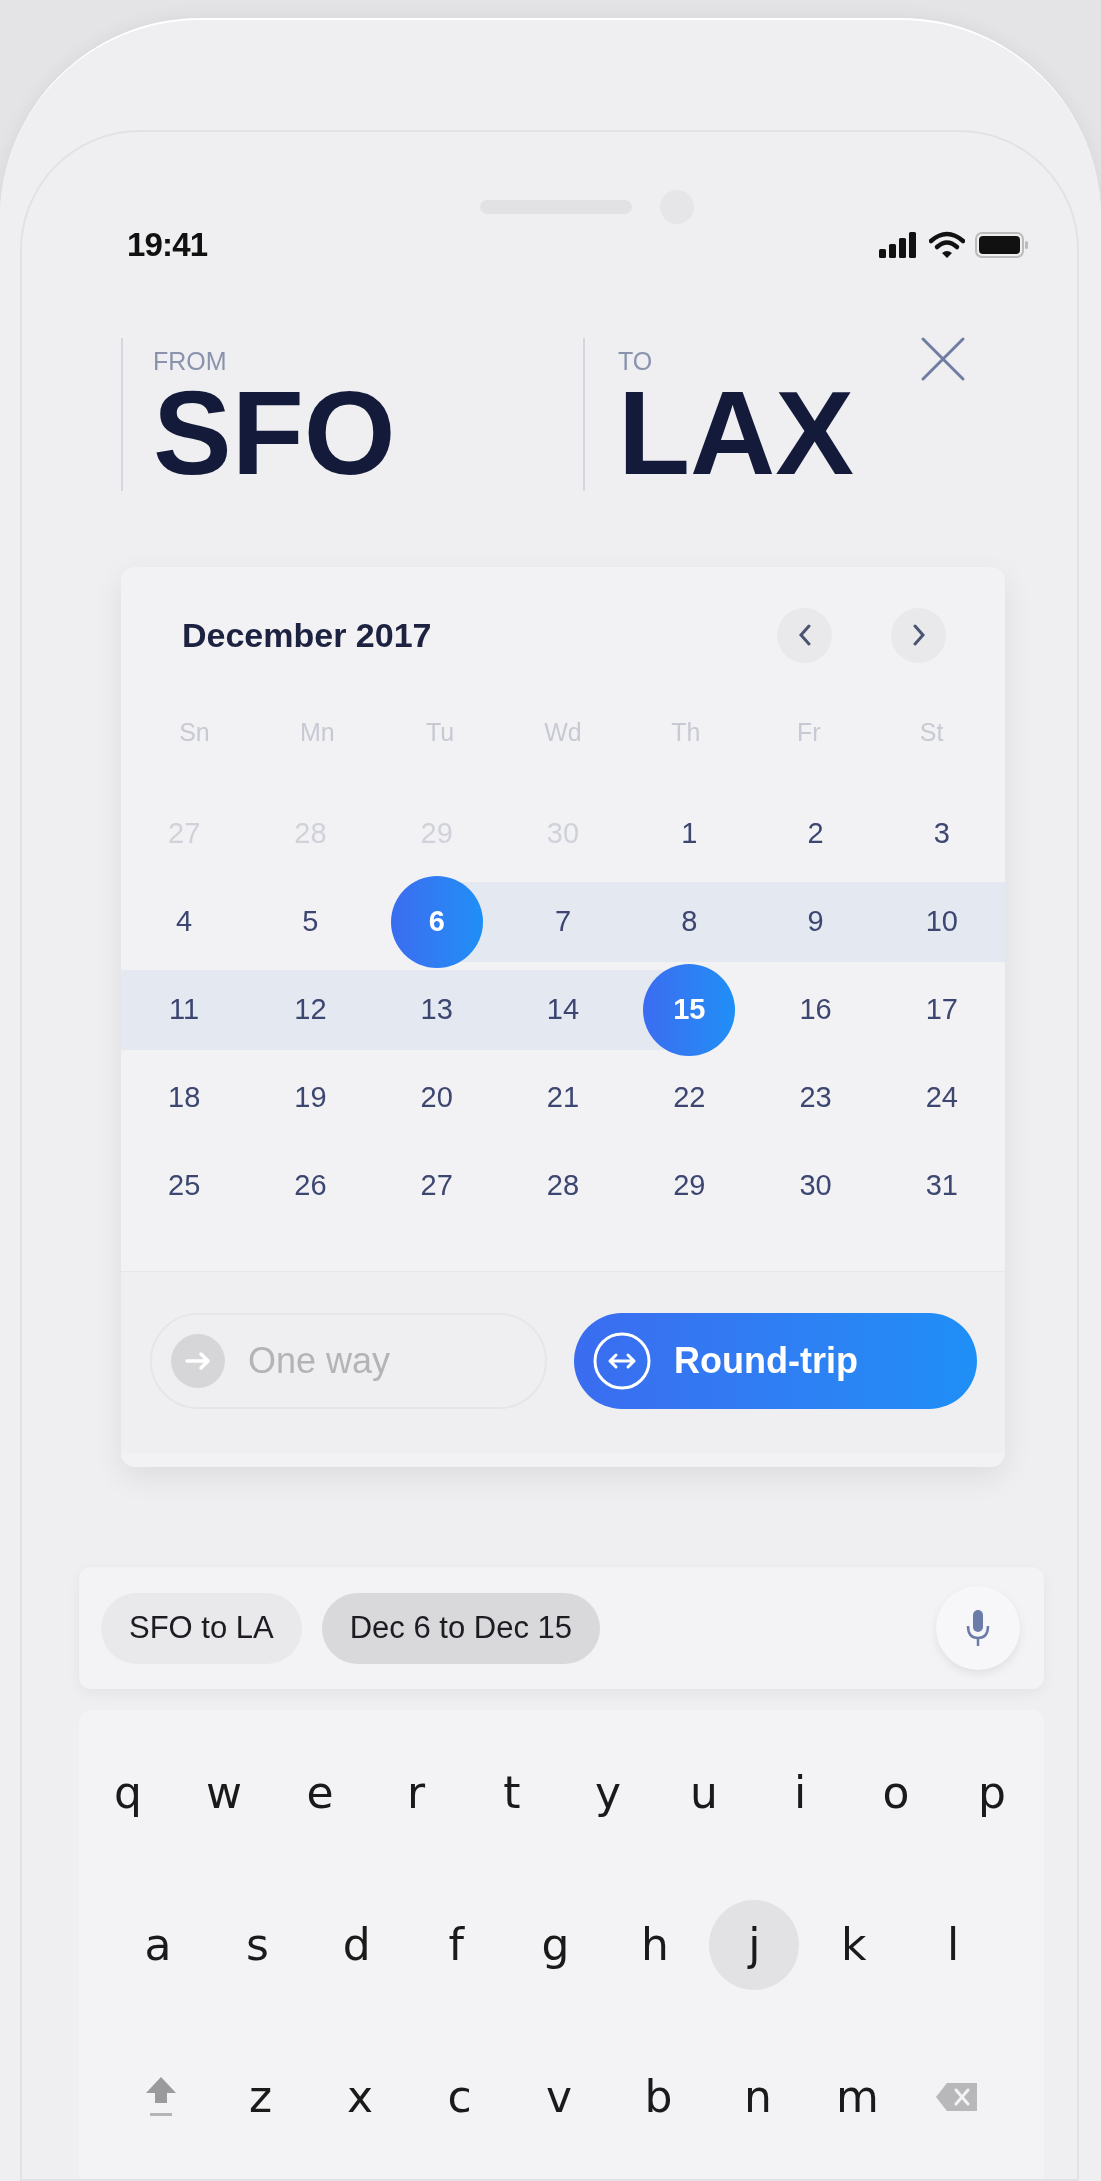  What do you see at coordinates (918, 635) in the screenshot?
I see `chevron-right-icon` at bounding box center [918, 635].